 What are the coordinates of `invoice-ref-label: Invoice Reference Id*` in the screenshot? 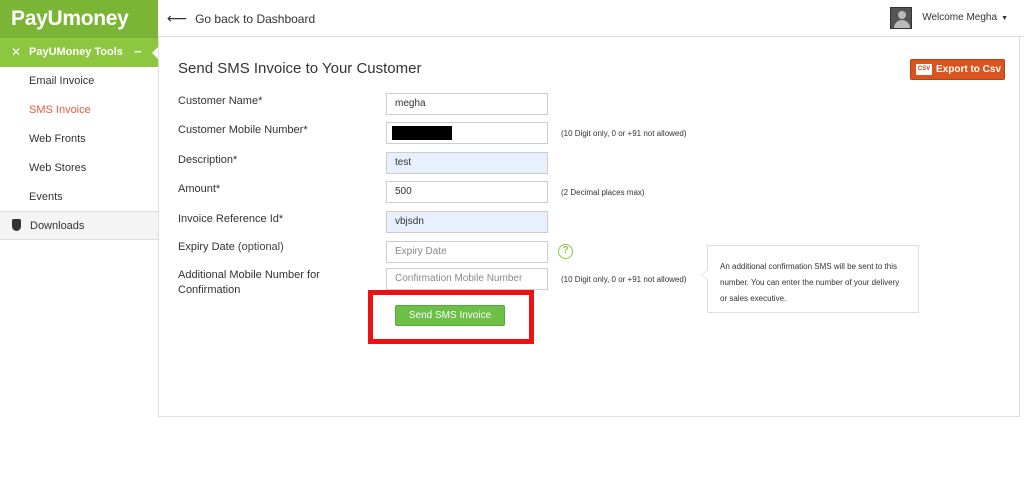 It's located at (231, 219).